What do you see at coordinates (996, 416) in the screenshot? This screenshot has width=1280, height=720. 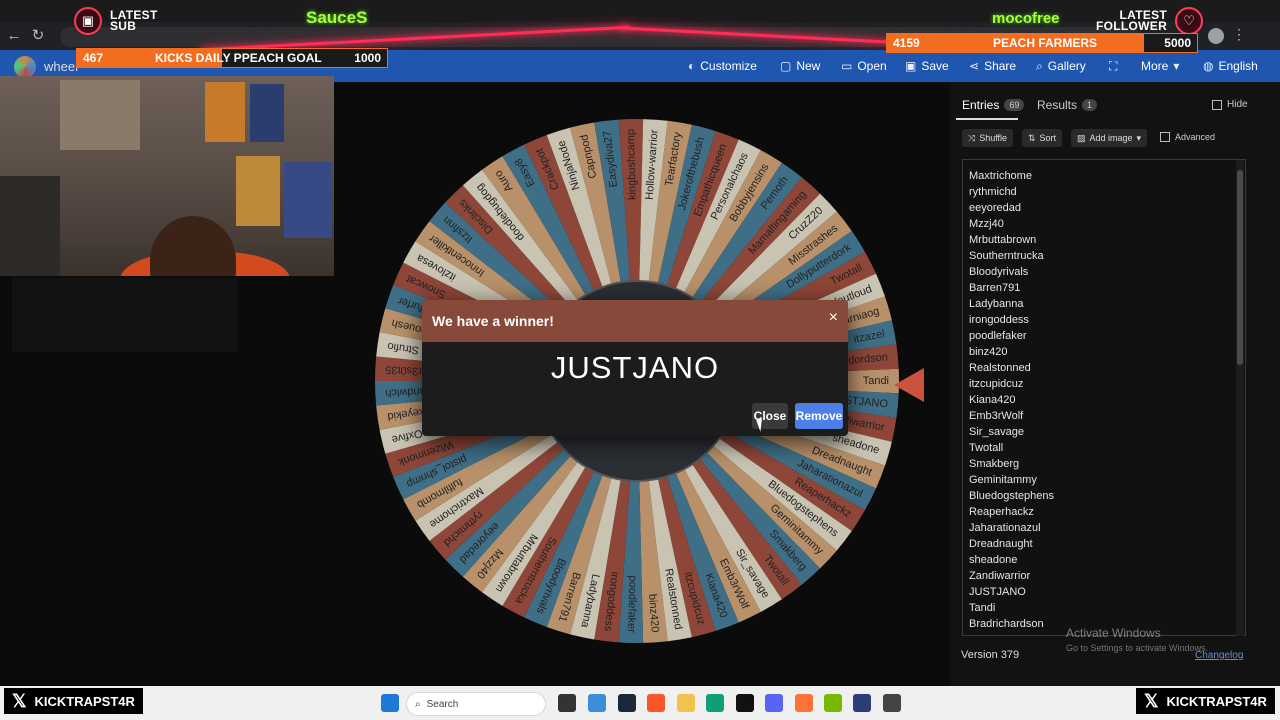 I see `entry-item: Emb3rWolf` at bounding box center [996, 416].